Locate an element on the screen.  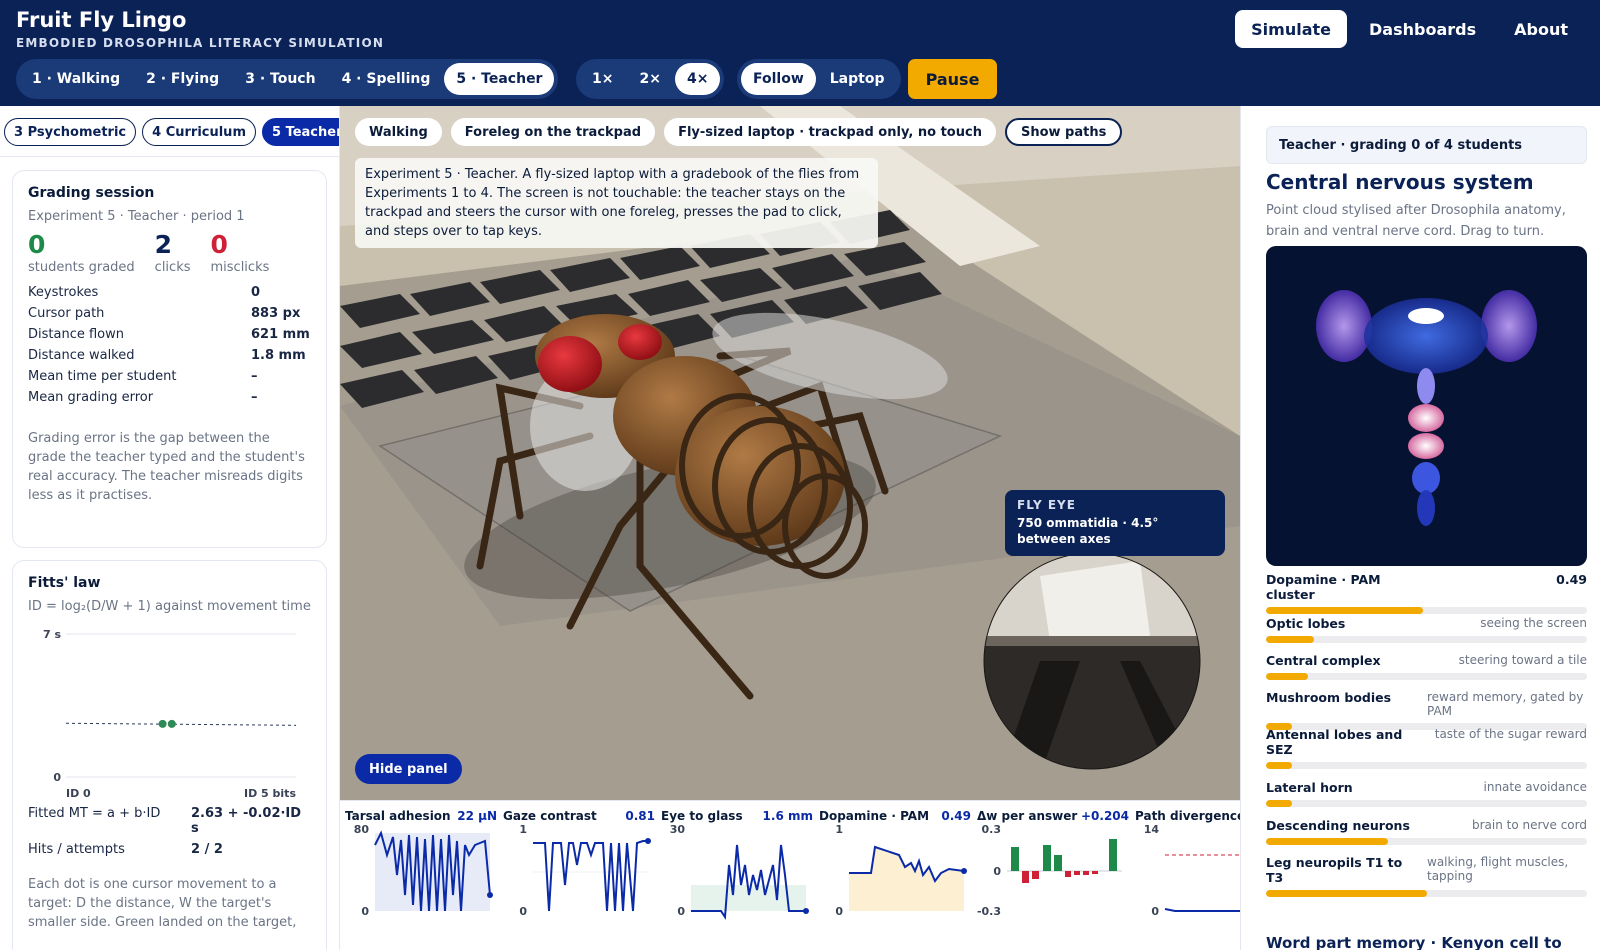
metric-label: Distance flown is located at coordinates (76, 334).